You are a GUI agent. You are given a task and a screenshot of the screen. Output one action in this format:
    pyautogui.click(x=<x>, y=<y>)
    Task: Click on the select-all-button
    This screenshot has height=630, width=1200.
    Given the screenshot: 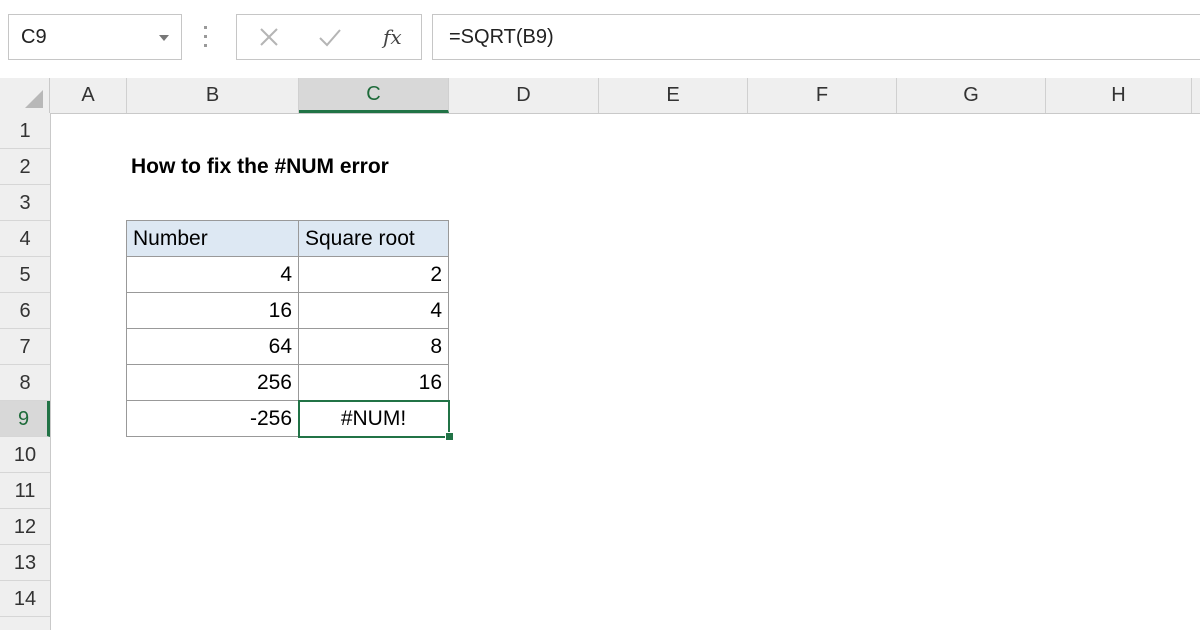 What is the action you would take?
    pyautogui.click(x=25, y=95)
    